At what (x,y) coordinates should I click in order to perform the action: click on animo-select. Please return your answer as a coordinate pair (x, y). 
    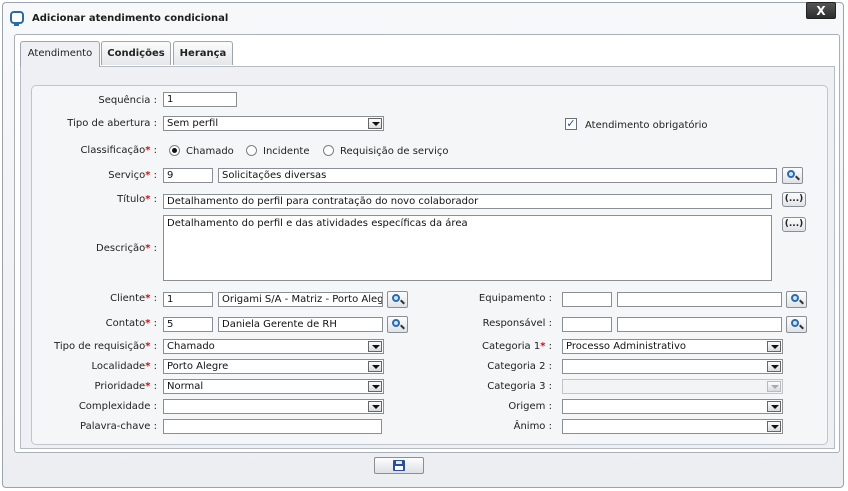
    Looking at the image, I should click on (672, 426).